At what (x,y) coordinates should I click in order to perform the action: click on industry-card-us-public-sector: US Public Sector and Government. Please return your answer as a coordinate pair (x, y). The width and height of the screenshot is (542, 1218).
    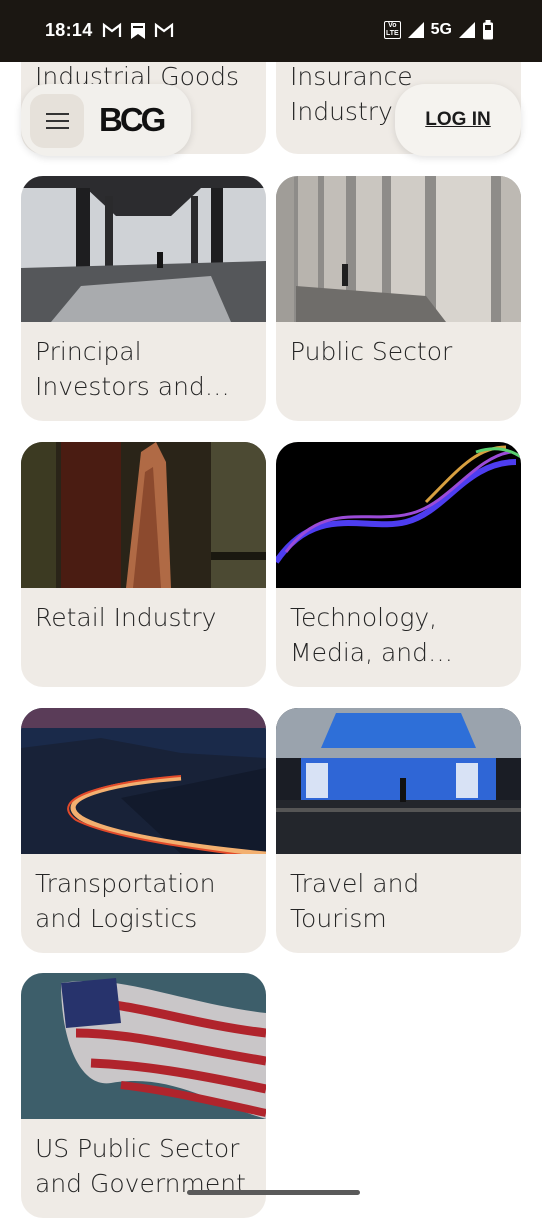
    Looking at the image, I should click on (143, 1095).